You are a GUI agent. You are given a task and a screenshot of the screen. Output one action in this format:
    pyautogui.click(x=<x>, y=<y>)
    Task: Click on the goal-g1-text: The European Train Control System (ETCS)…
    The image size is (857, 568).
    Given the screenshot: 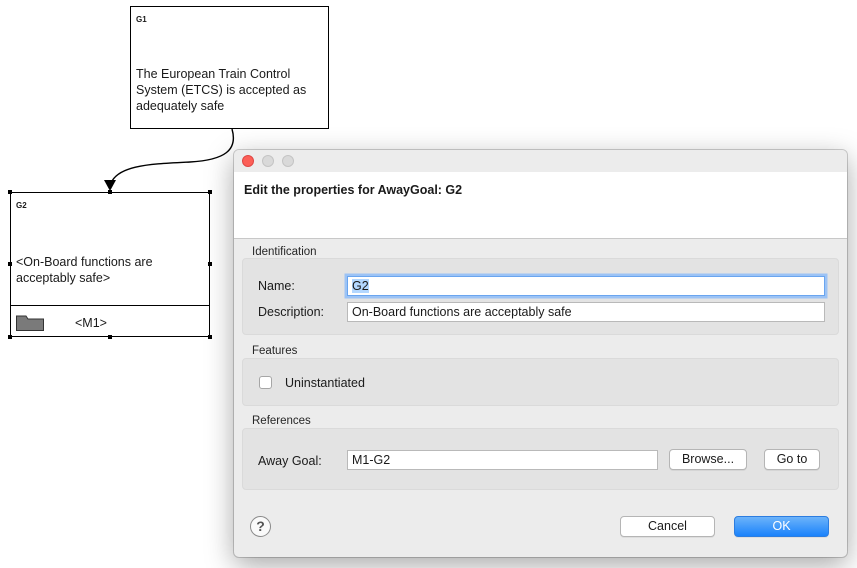 What is the action you would take?
    pyautogui.click(x=221, y=90)
    